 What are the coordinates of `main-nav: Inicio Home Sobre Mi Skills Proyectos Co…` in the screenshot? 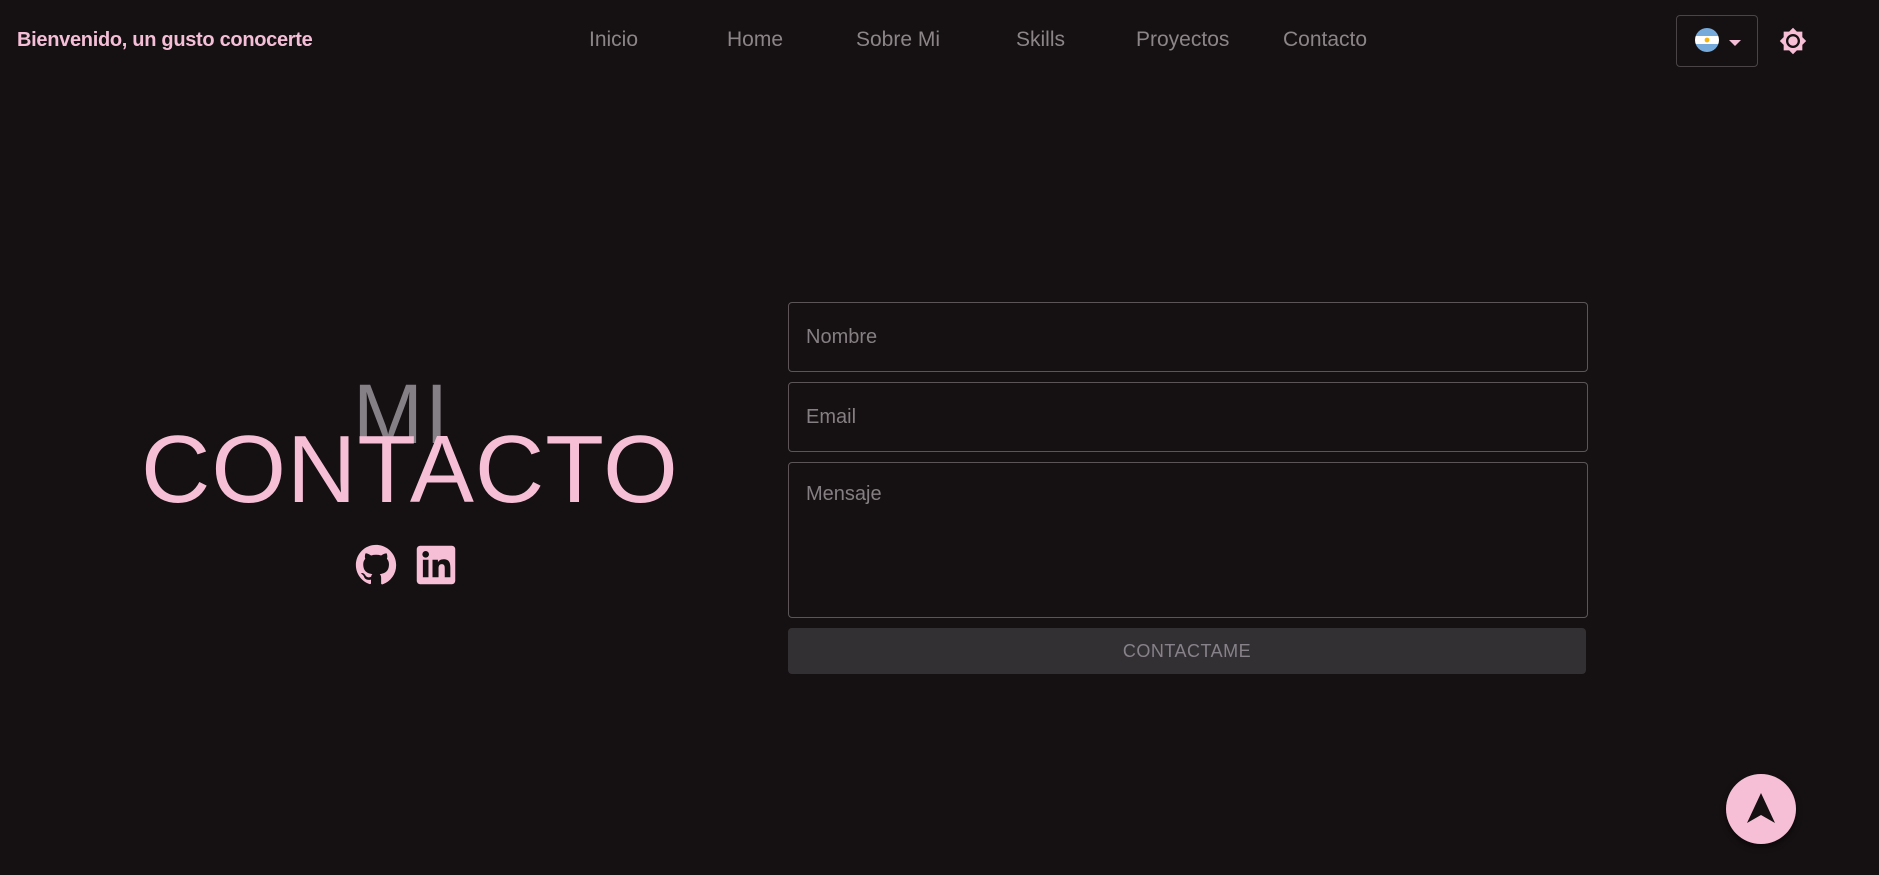 It's located at (939, 42).